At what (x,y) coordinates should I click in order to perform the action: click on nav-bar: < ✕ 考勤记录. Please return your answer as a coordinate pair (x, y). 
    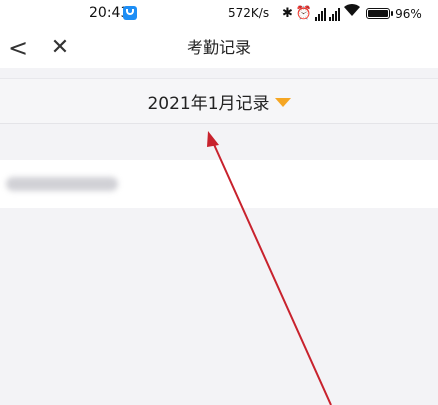
    Looking at the image, I should click on (219, 48).